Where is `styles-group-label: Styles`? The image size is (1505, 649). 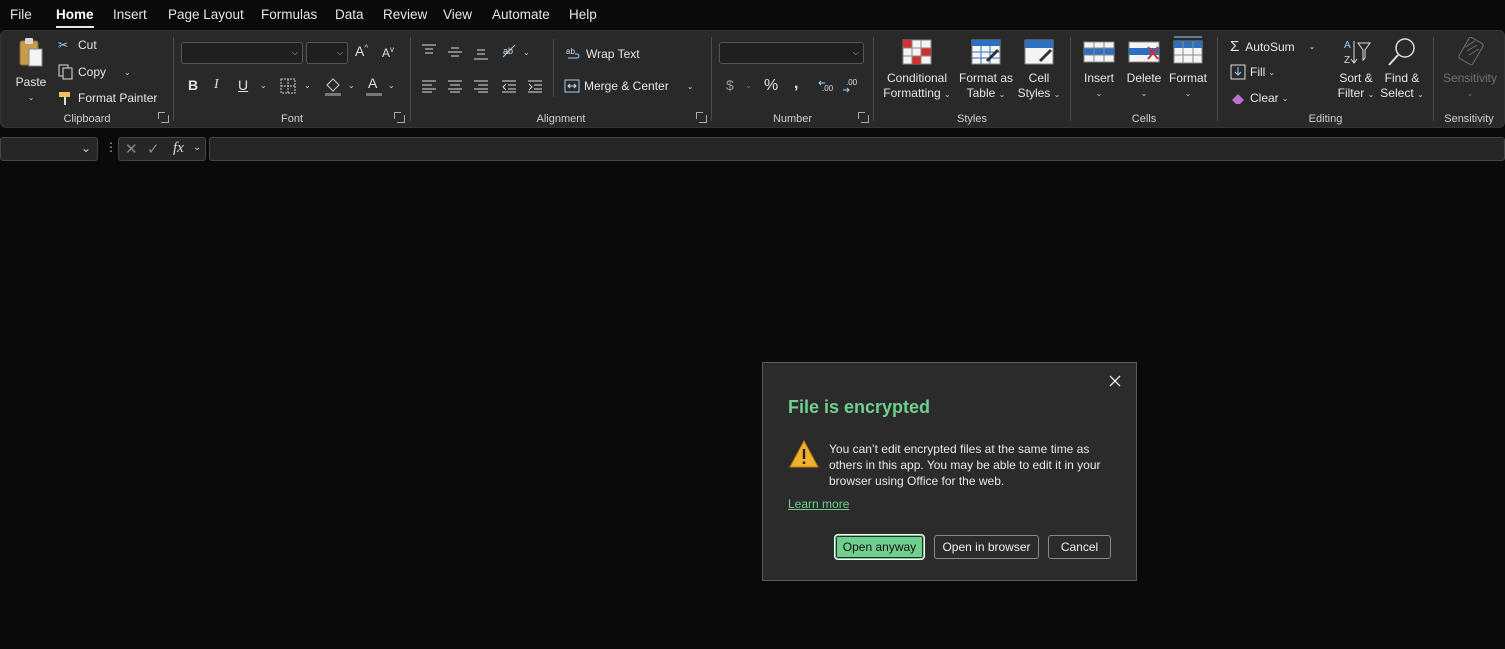 styles-group-label: Styles is located at coordinates (972, 119).